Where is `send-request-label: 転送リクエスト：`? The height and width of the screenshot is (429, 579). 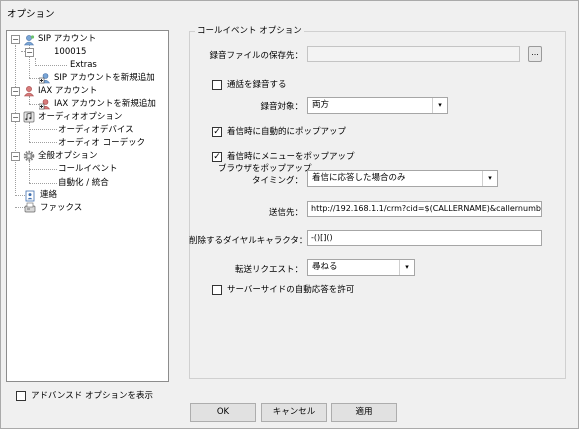 send-request-label: 転送リクエスト： is located at coordinates (268, 270).